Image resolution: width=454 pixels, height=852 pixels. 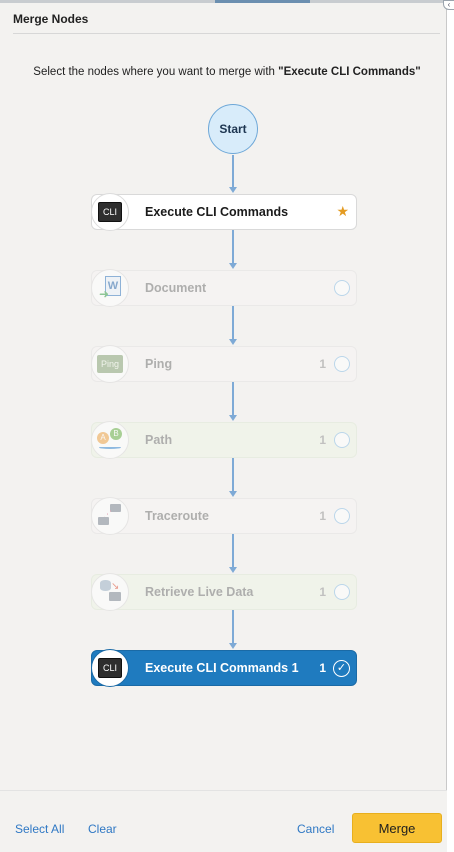 I want to click on flow-node-path: AB Path 1, so click(x=224, y=440).